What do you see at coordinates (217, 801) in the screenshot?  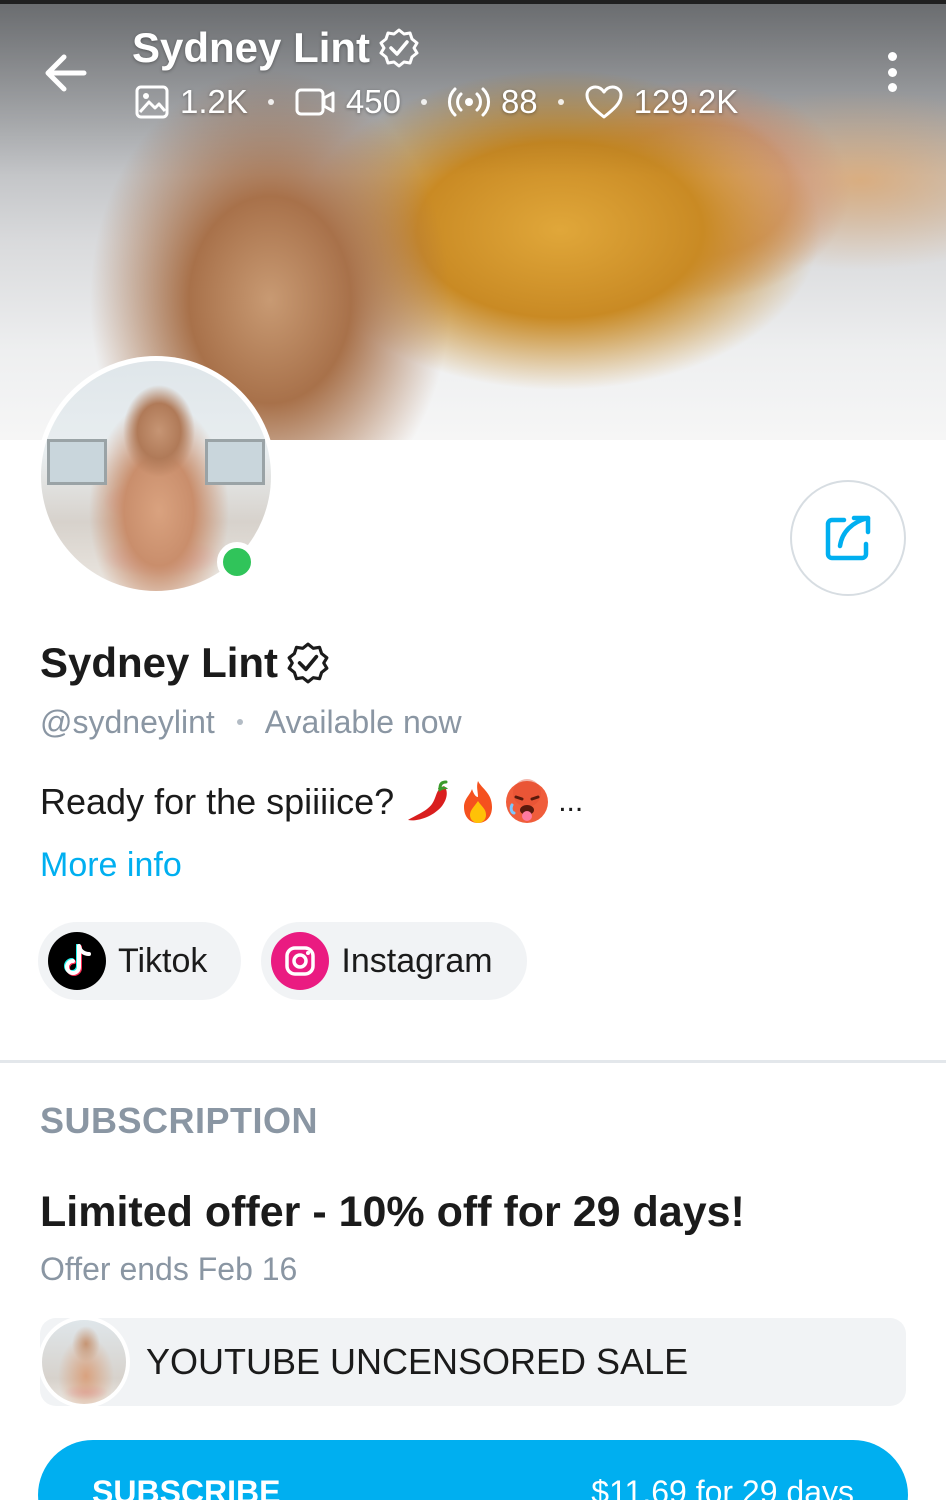 I see `bio-text: Ready for the spiiiice?` at bounding box center [217, 801].